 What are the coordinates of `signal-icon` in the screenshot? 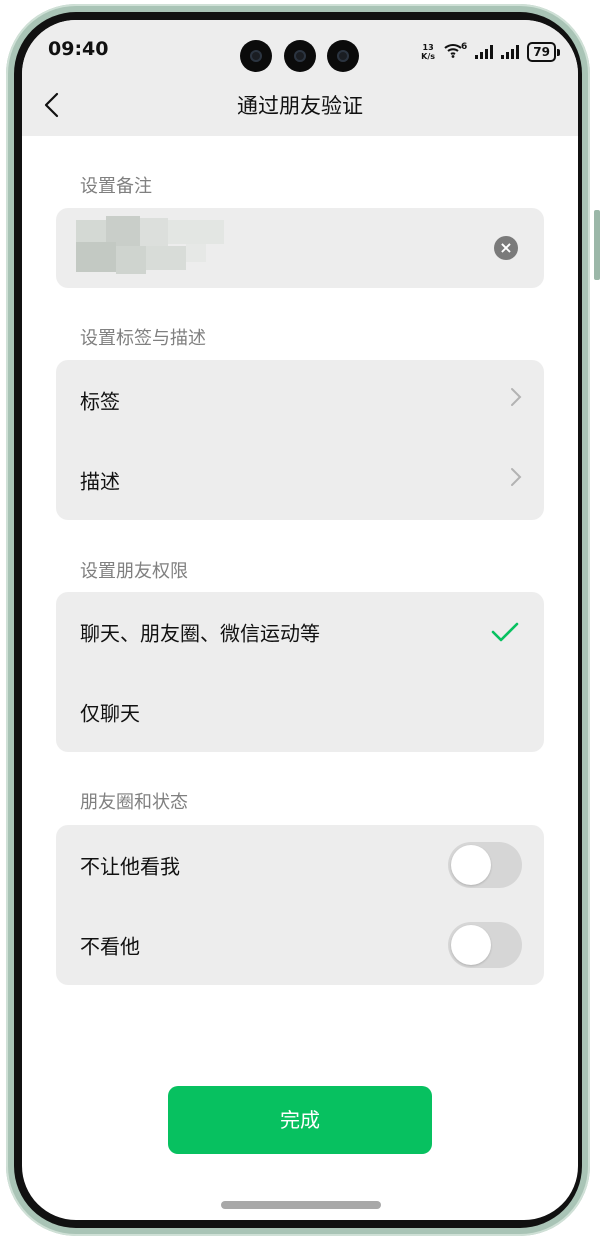 It's located at (484, 52).